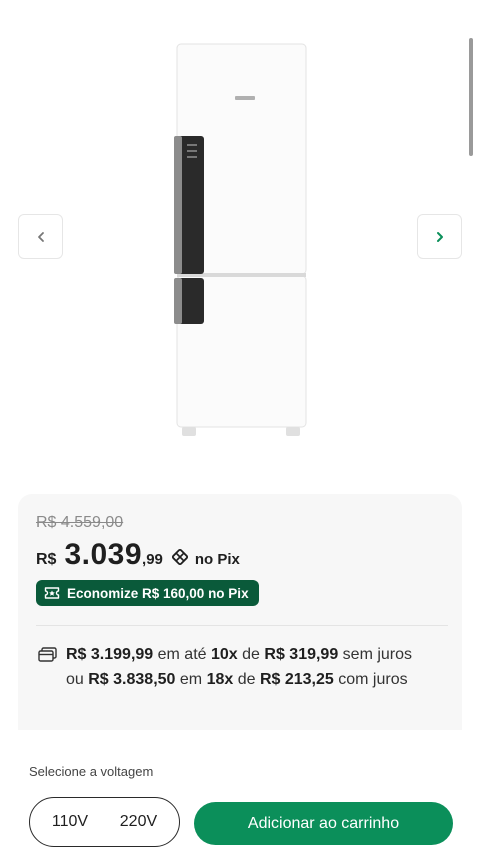  I want to click on price-divider, so click(242, 625).